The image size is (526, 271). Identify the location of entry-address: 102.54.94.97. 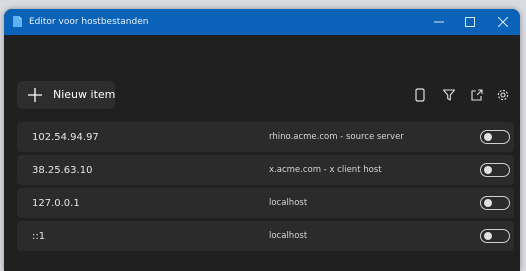
(65, 137).